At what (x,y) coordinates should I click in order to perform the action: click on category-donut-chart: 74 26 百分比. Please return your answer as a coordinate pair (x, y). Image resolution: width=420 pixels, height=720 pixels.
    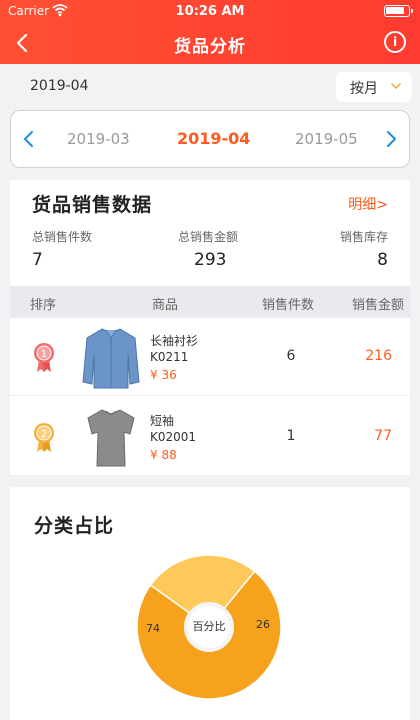
    Looking at the image, I should click on (209, 627).